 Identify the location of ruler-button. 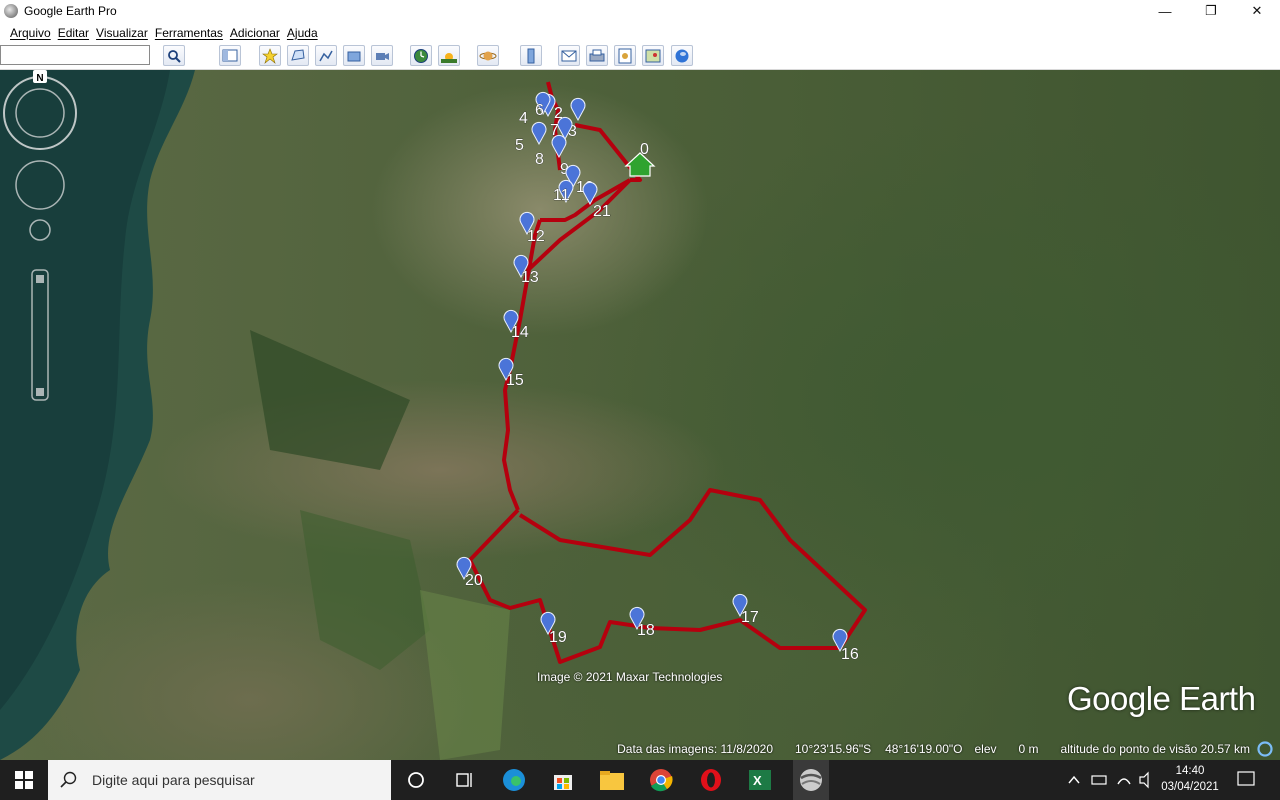
(531, 55).